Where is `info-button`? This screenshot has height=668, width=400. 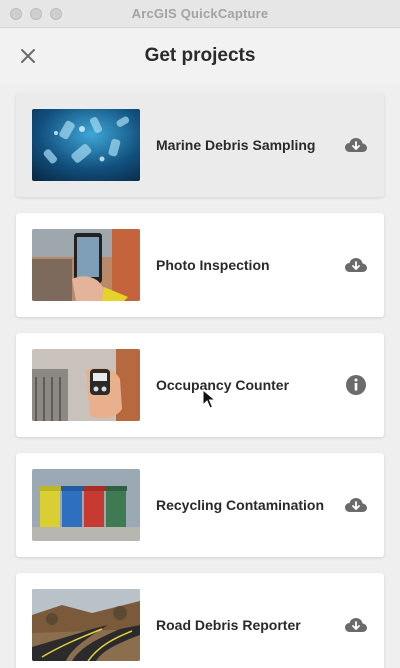 info-button is located at coordinates (356, 385).